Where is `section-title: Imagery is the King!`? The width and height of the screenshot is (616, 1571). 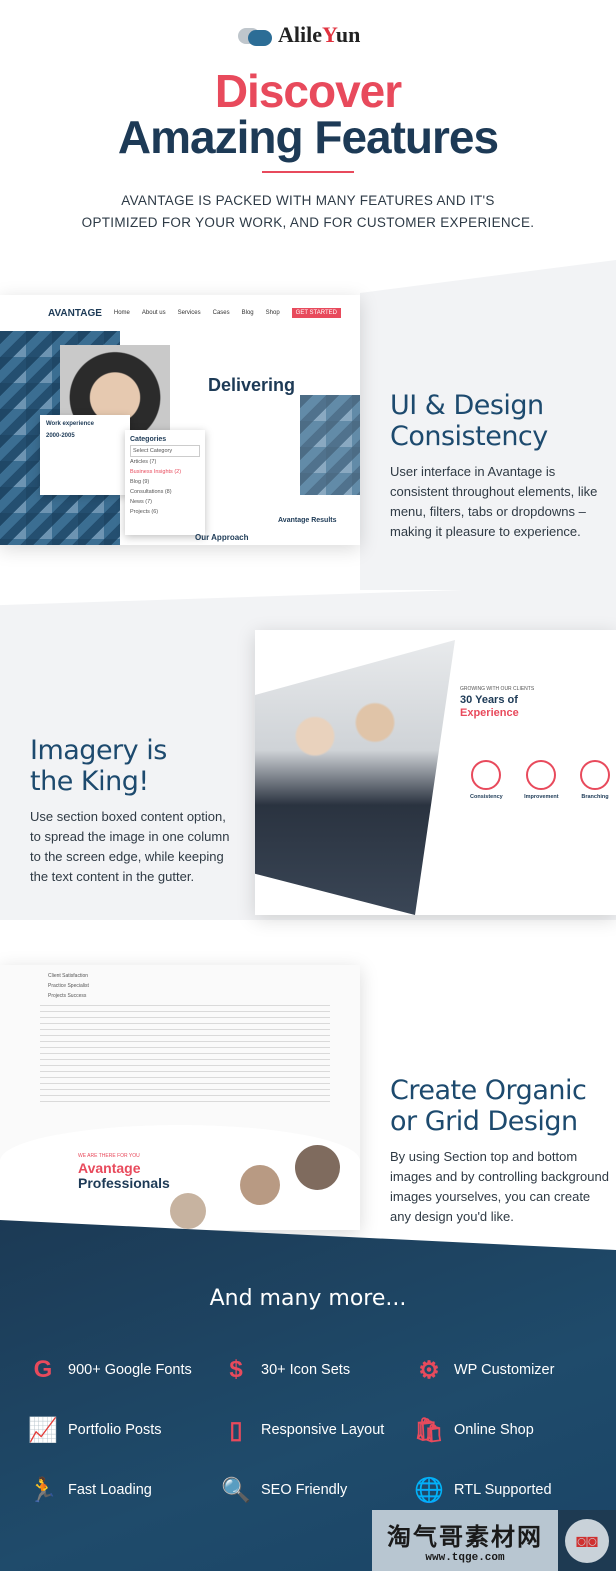
section-title: Imagery is the King! is located at coordinates (130, 766).